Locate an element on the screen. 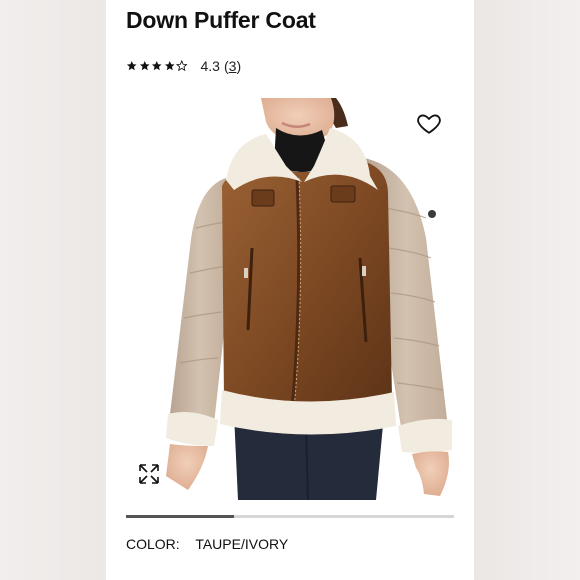 This screenshot has width=580, height=580. rating: 4.3 (3) is located at coordinates (183, 66).